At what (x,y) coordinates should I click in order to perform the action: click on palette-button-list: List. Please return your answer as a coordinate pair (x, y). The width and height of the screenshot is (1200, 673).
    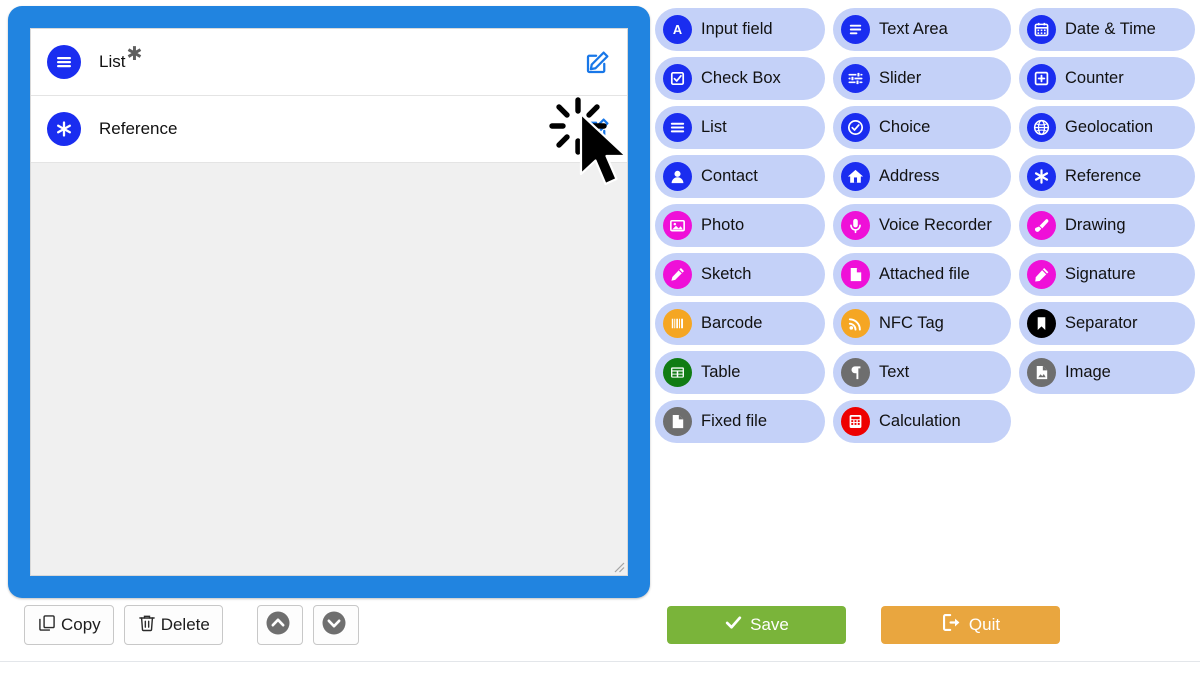
    Looking at the image, I should click on (740, 127).